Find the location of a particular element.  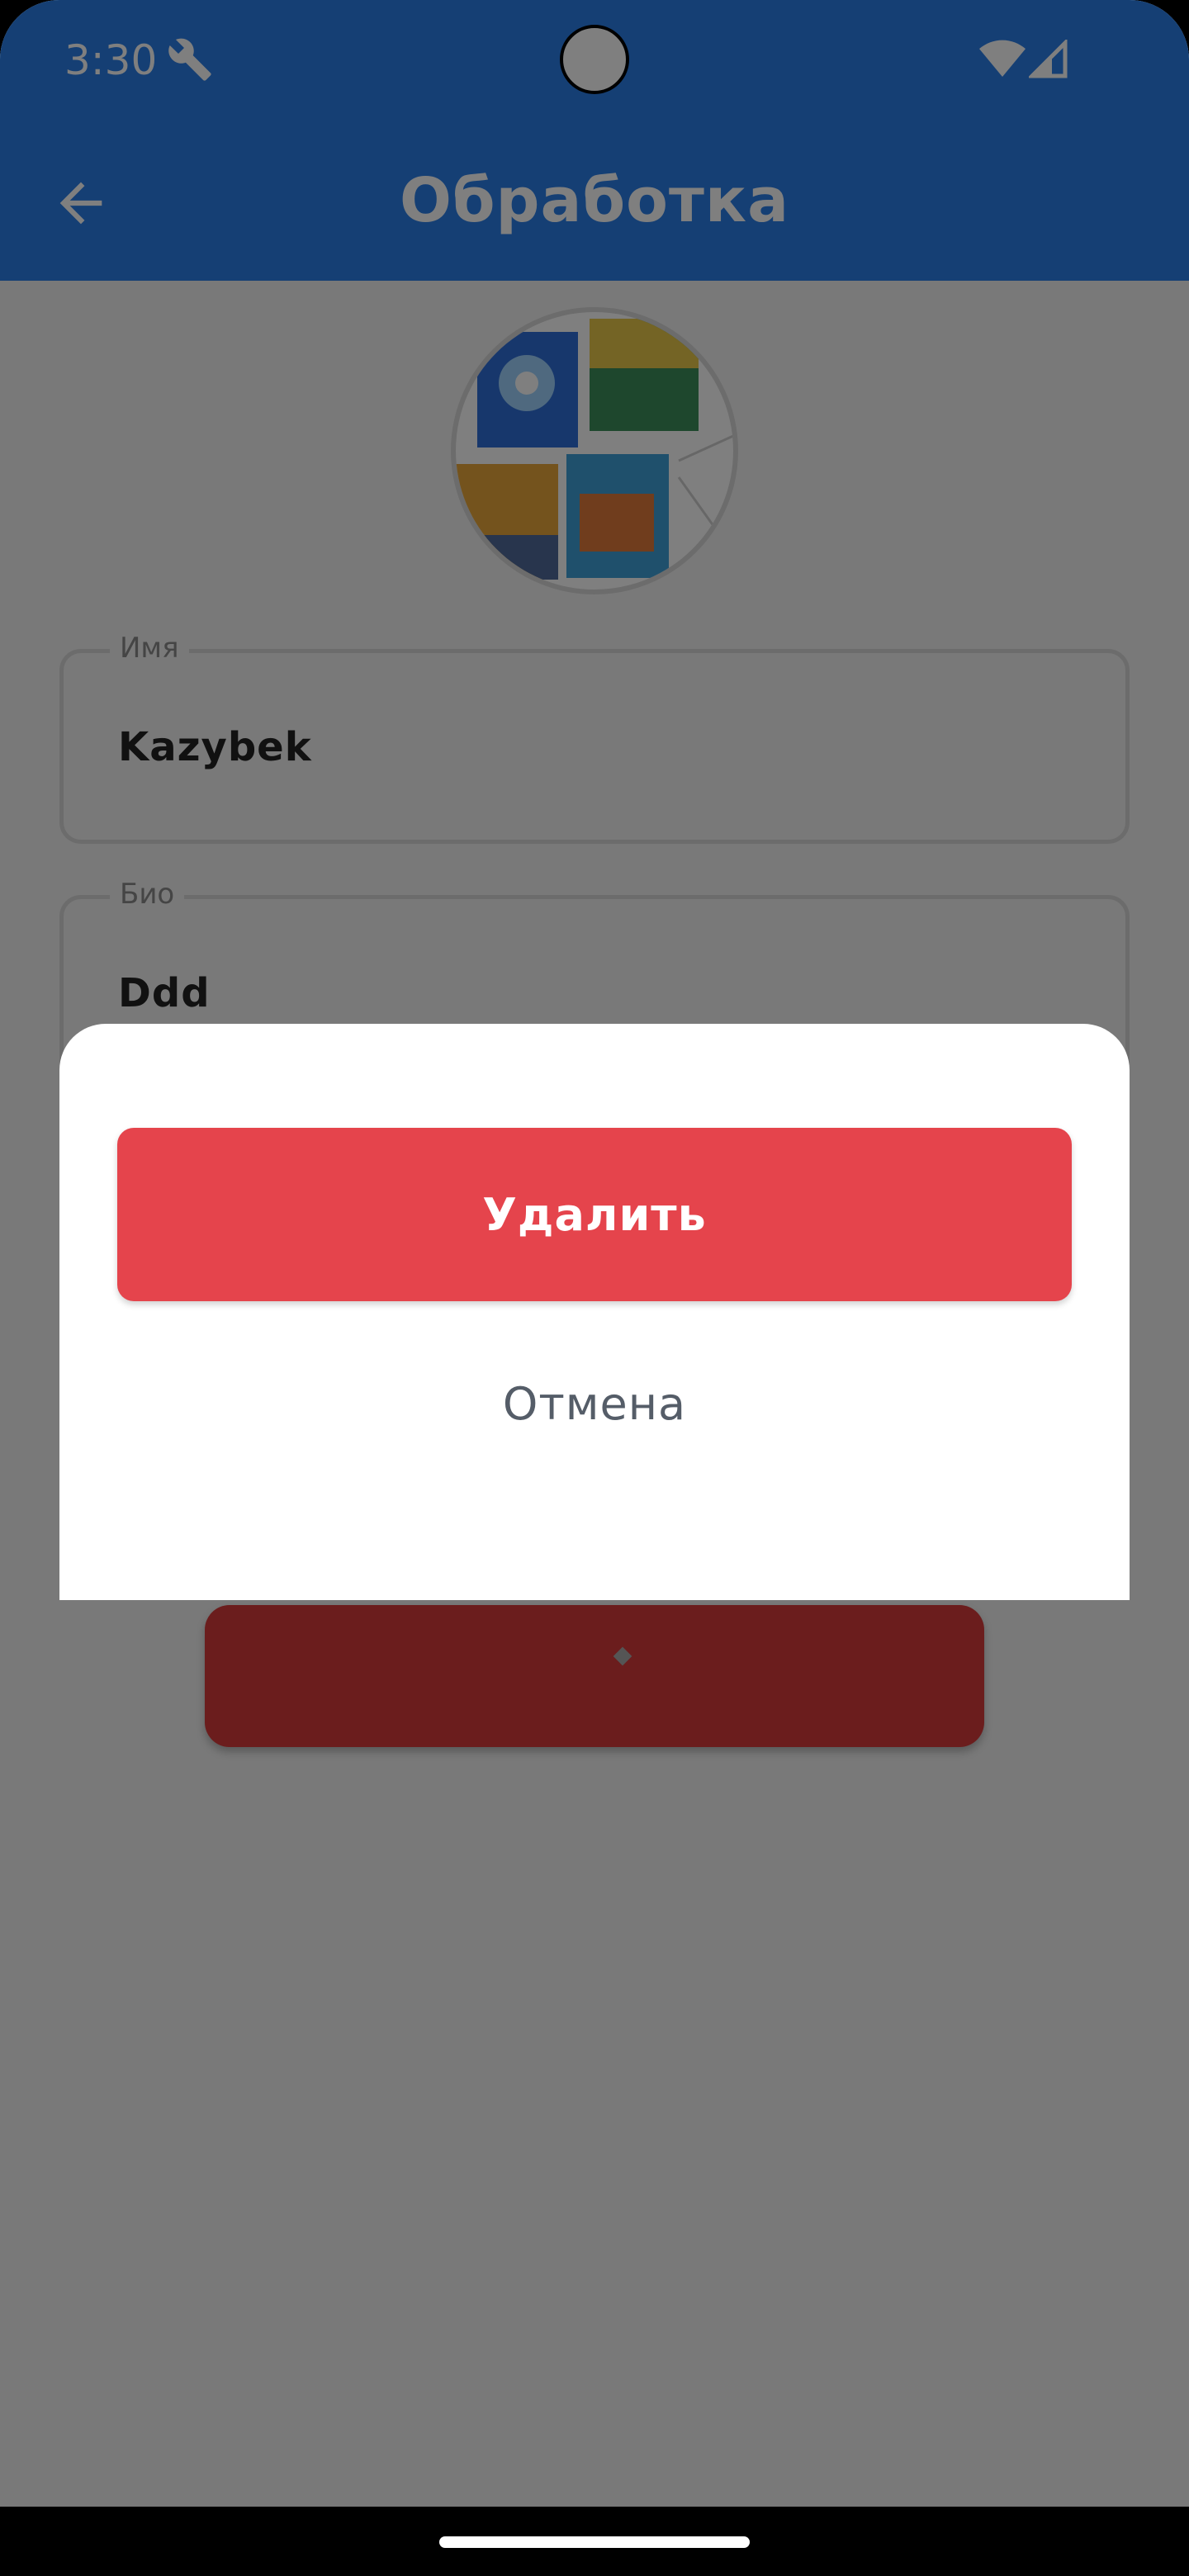

delete-button: Удалить is located at coordinates (594, 1214).